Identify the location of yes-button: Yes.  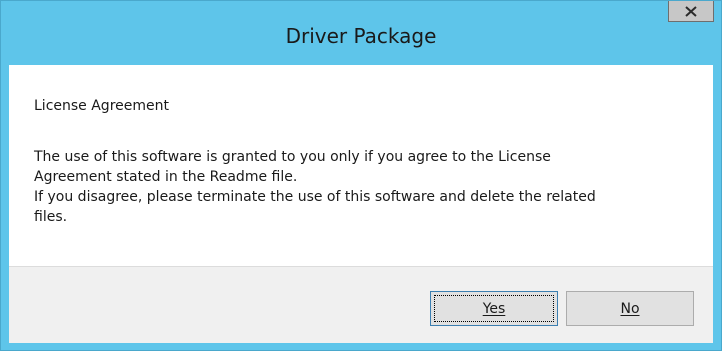
(494, 308).